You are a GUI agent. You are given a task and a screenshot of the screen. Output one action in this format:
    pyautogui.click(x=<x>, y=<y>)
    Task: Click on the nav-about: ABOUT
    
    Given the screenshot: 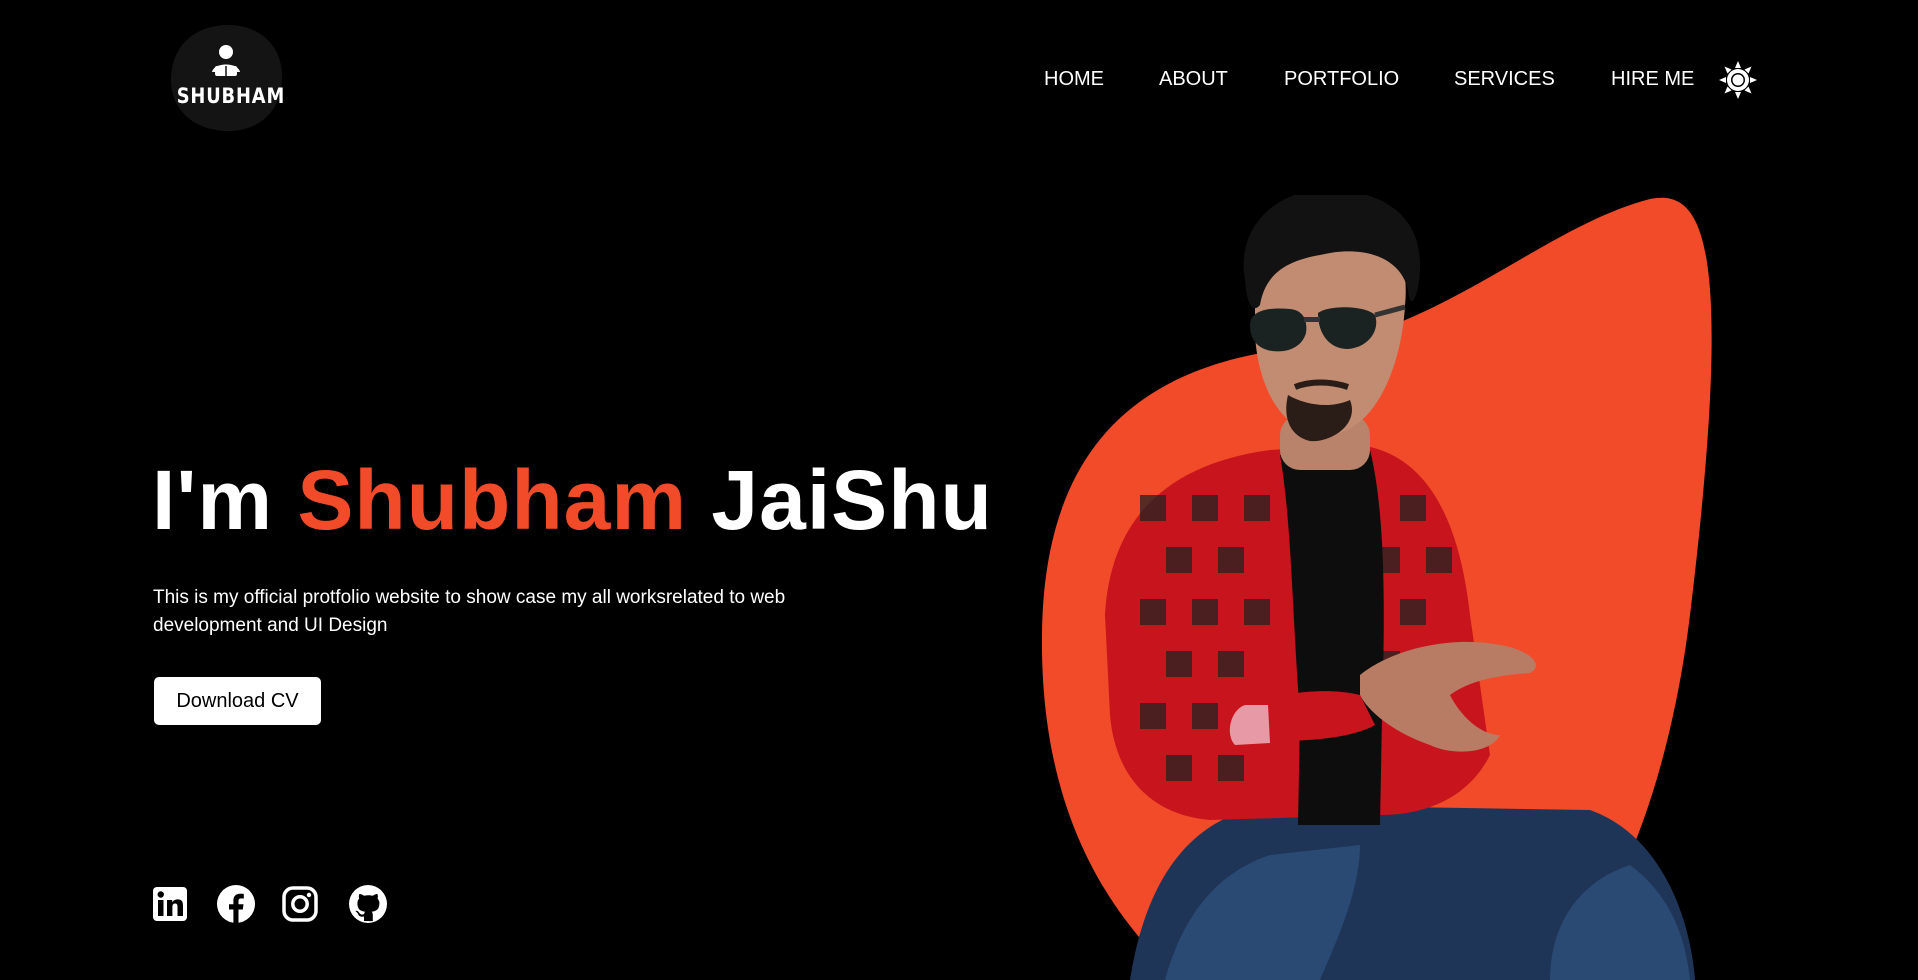 What is the action you would take?
    pyautogui.click(x=1193, y=79)
    